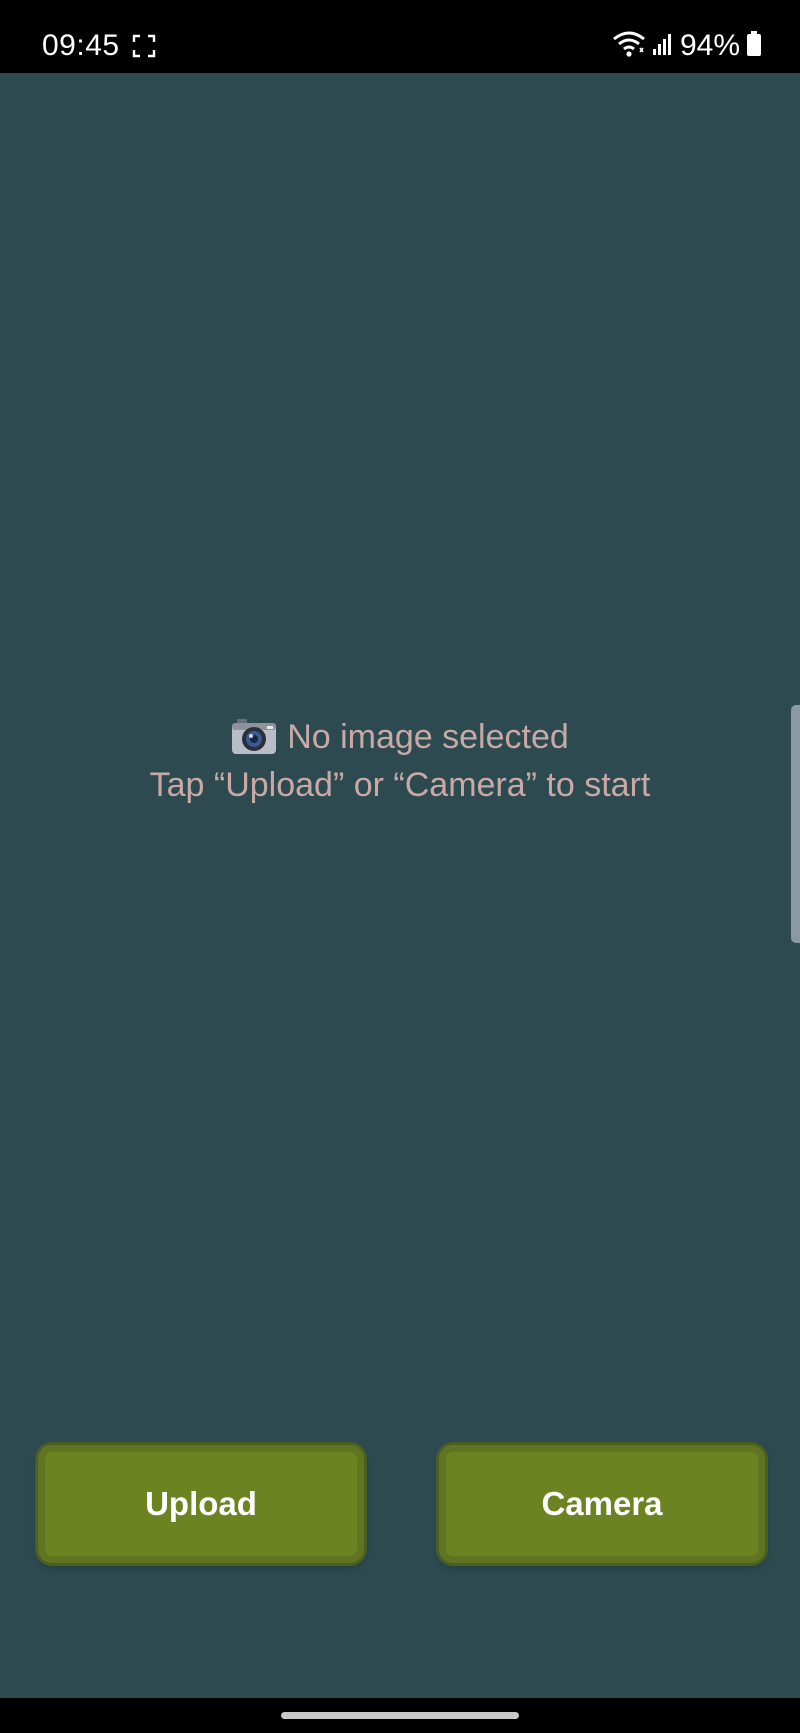 This screenshot has width=800, height=1733. I want to click on status-right-group: 94%, so click(687, 46).